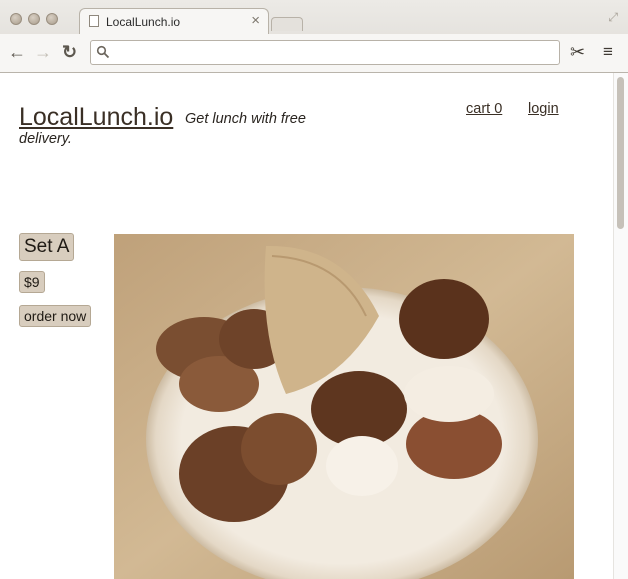 This screenshot has height=579, width=628. I want to click on scissors-icon: ✂, so click(577, 52).